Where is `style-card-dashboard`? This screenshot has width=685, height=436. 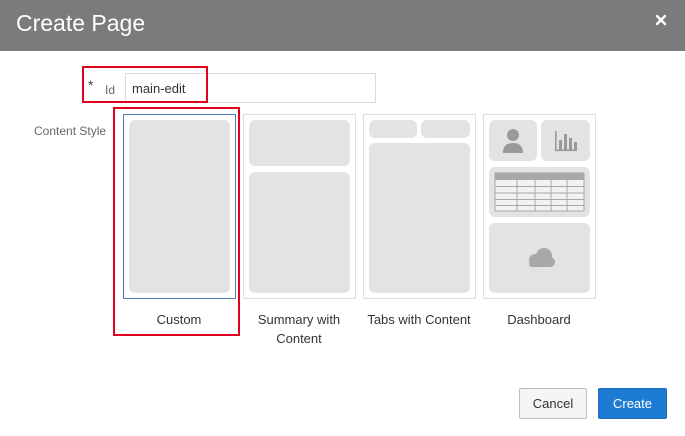 style-card-dashboard is located at coordinates (539, 206).